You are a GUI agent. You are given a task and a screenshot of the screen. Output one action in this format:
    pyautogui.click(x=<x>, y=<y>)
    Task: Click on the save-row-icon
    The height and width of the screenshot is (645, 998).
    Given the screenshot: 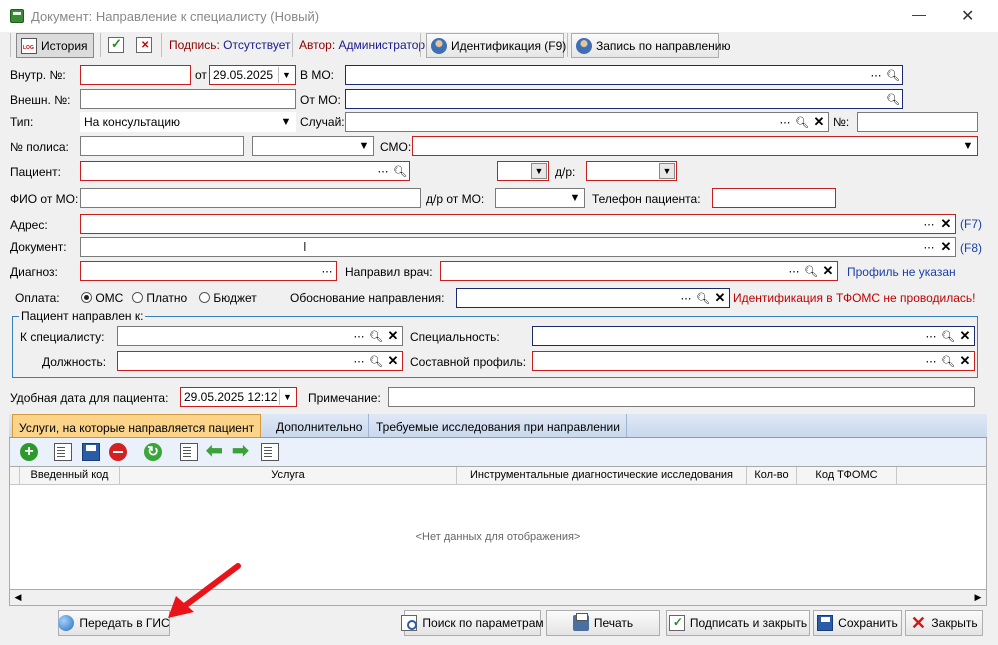 What is the action you would take?
    pyautogui.click(x=91, y=452)
    